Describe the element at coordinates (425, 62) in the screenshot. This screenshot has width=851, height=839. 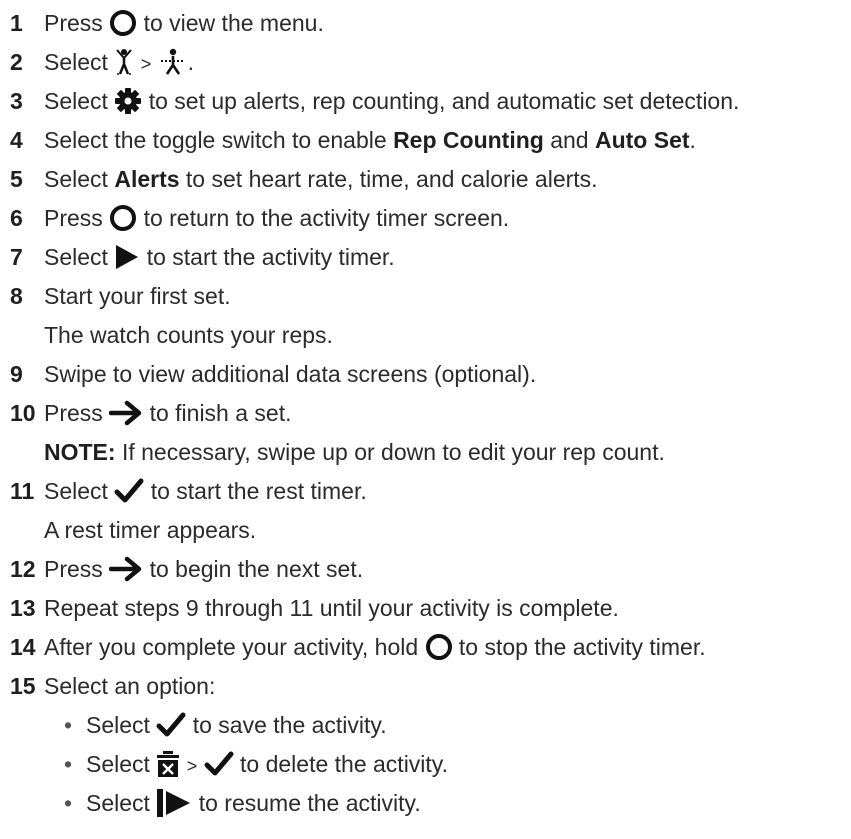
I see `step-2: 2 Select > .` at that location.